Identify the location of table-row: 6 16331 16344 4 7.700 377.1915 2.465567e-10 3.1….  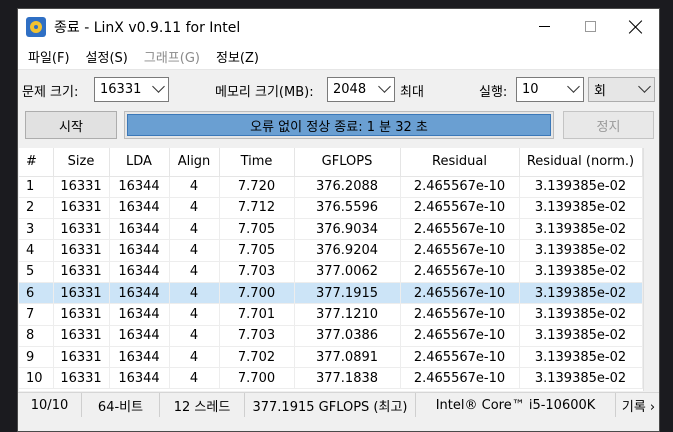
(331, 293).